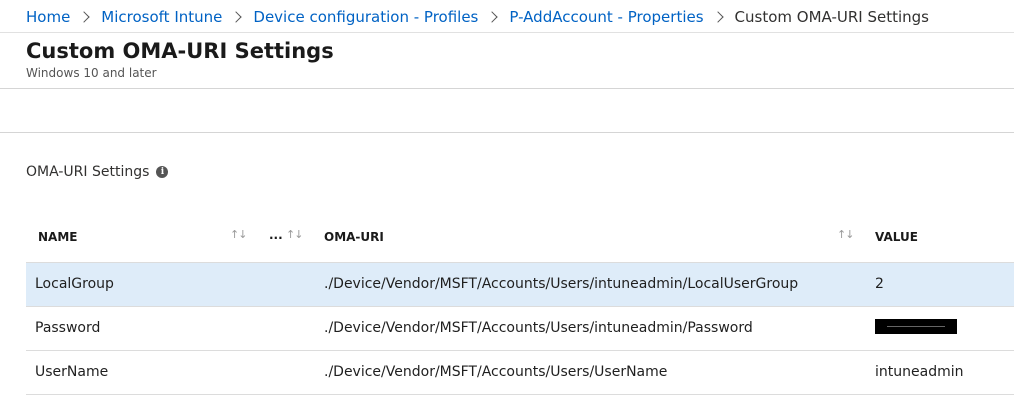 This screenshot has width=1014, height=418. What do you see at coordinates (68, 328) in the screenshot?
I see `row-name: Password` at bounding box center [68, 328].